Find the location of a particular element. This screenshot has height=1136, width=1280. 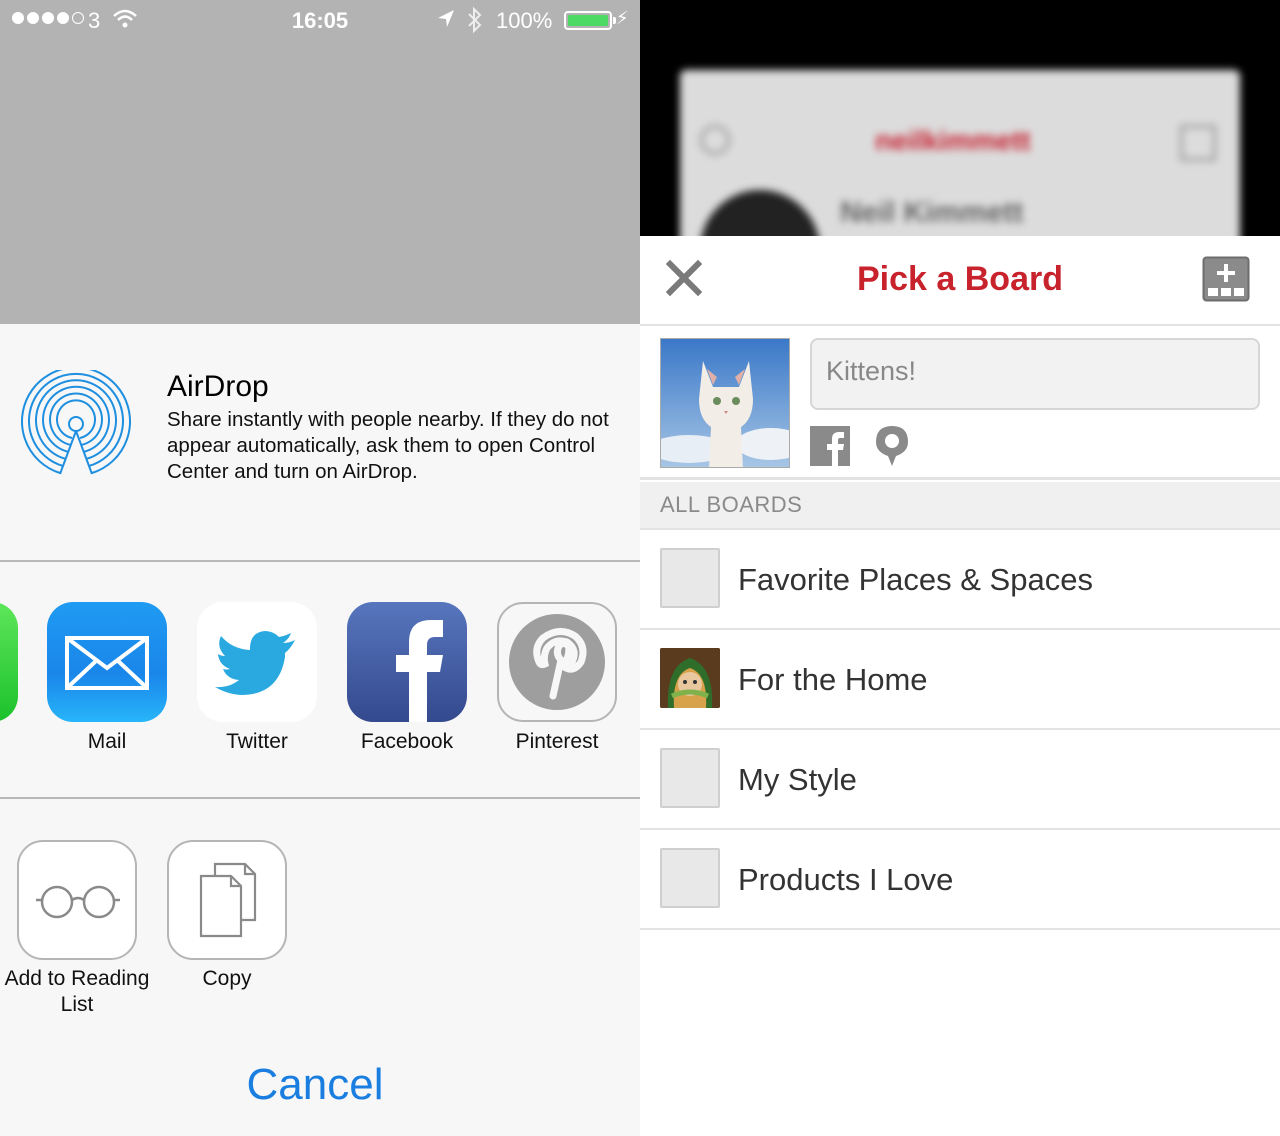

bluetooth-icon is located at coordinates (475, 23).